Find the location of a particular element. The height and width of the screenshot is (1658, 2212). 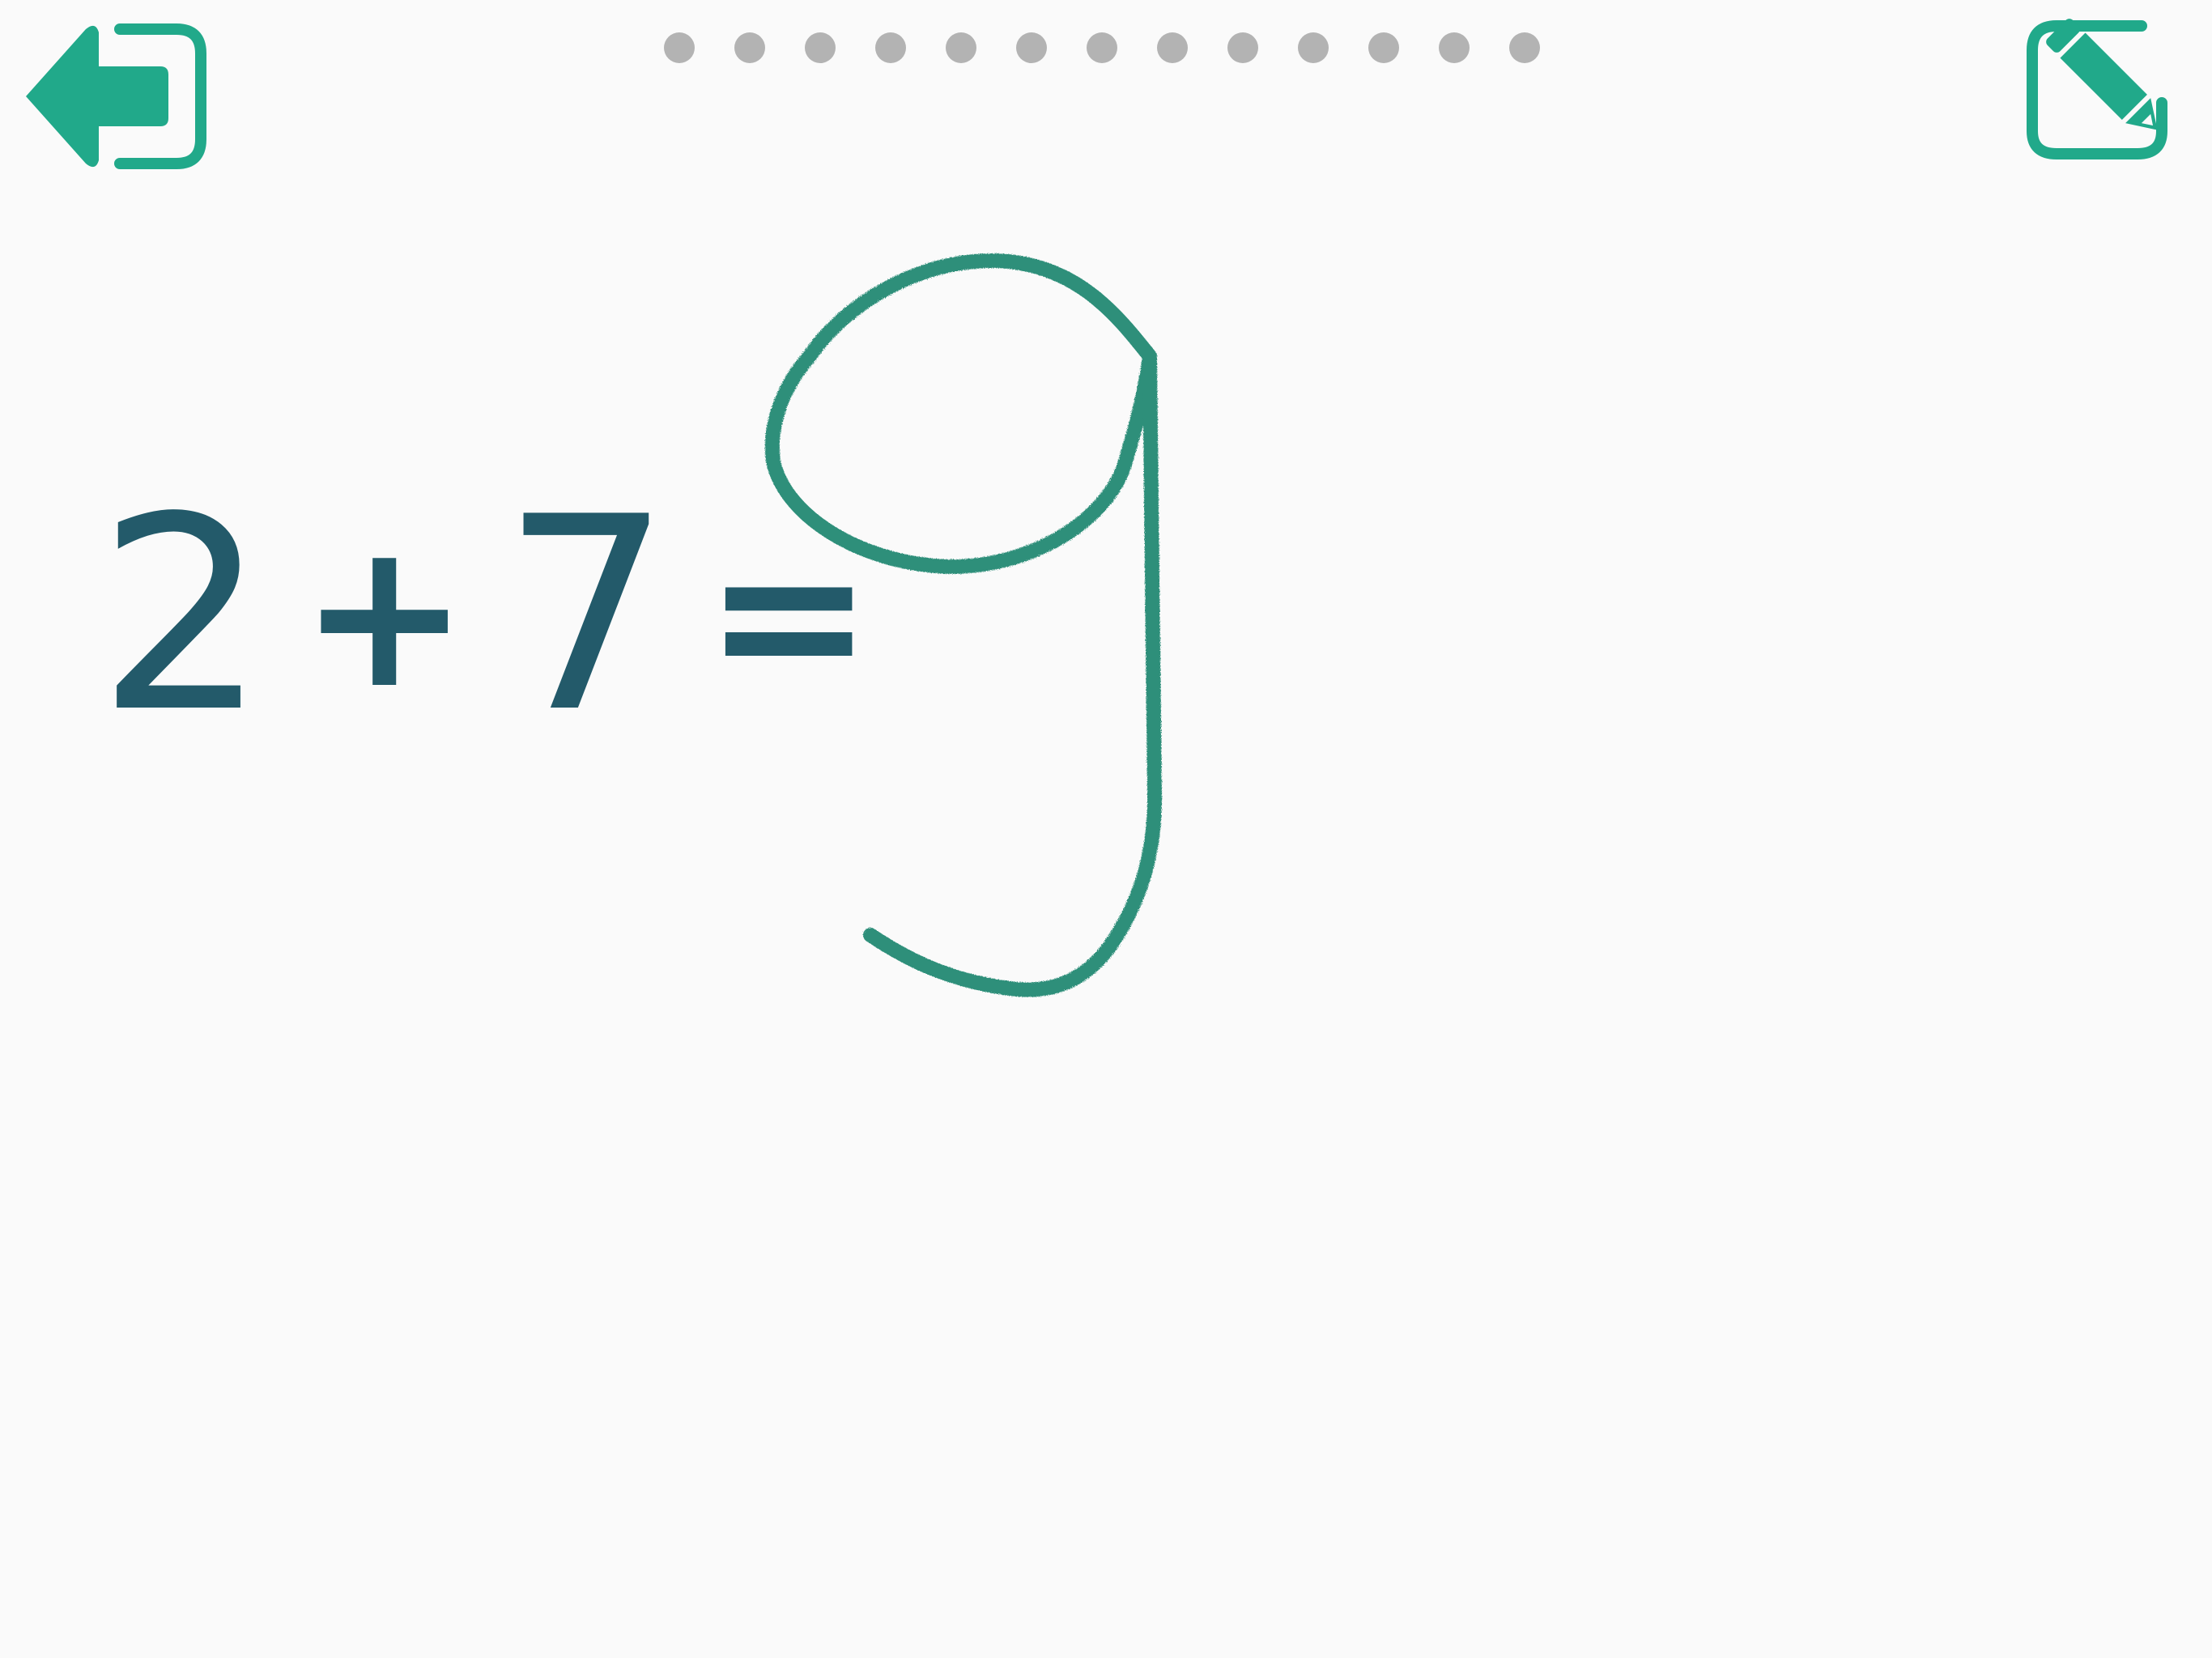

exit-button is located at coordinates (116, 96).